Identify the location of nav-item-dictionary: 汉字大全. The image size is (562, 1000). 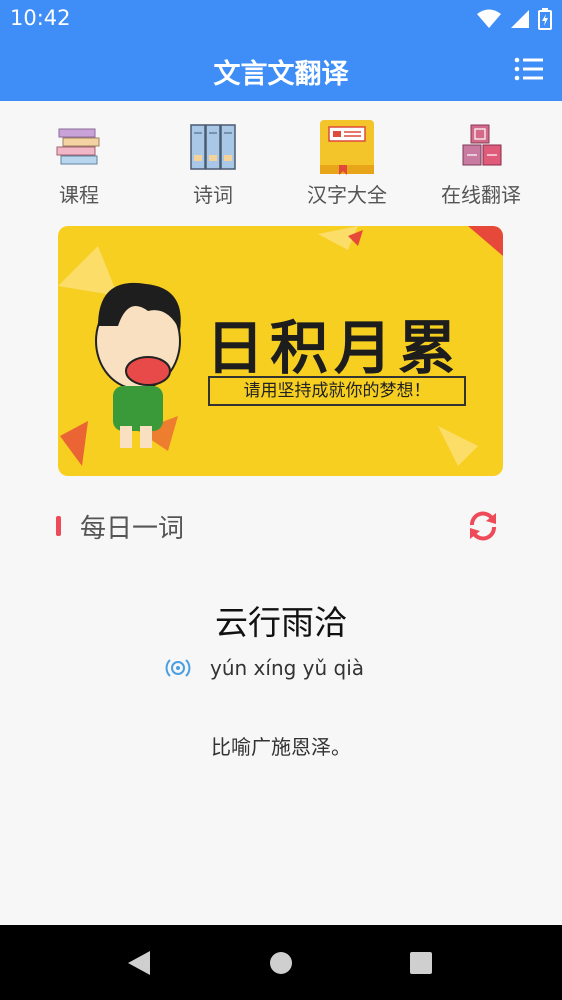
(347, 163).